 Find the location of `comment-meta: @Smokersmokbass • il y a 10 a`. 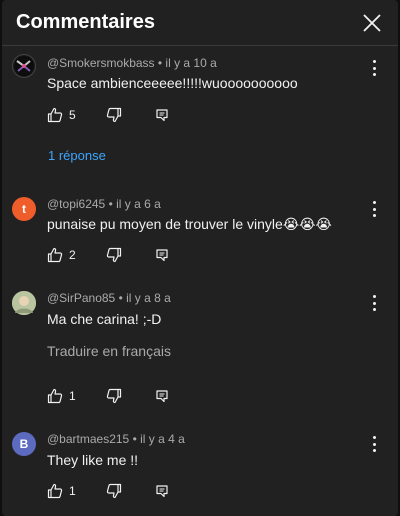

comment-meta: @Smokersmokbass • il y a 10 a is located at coordinates (132, 63).